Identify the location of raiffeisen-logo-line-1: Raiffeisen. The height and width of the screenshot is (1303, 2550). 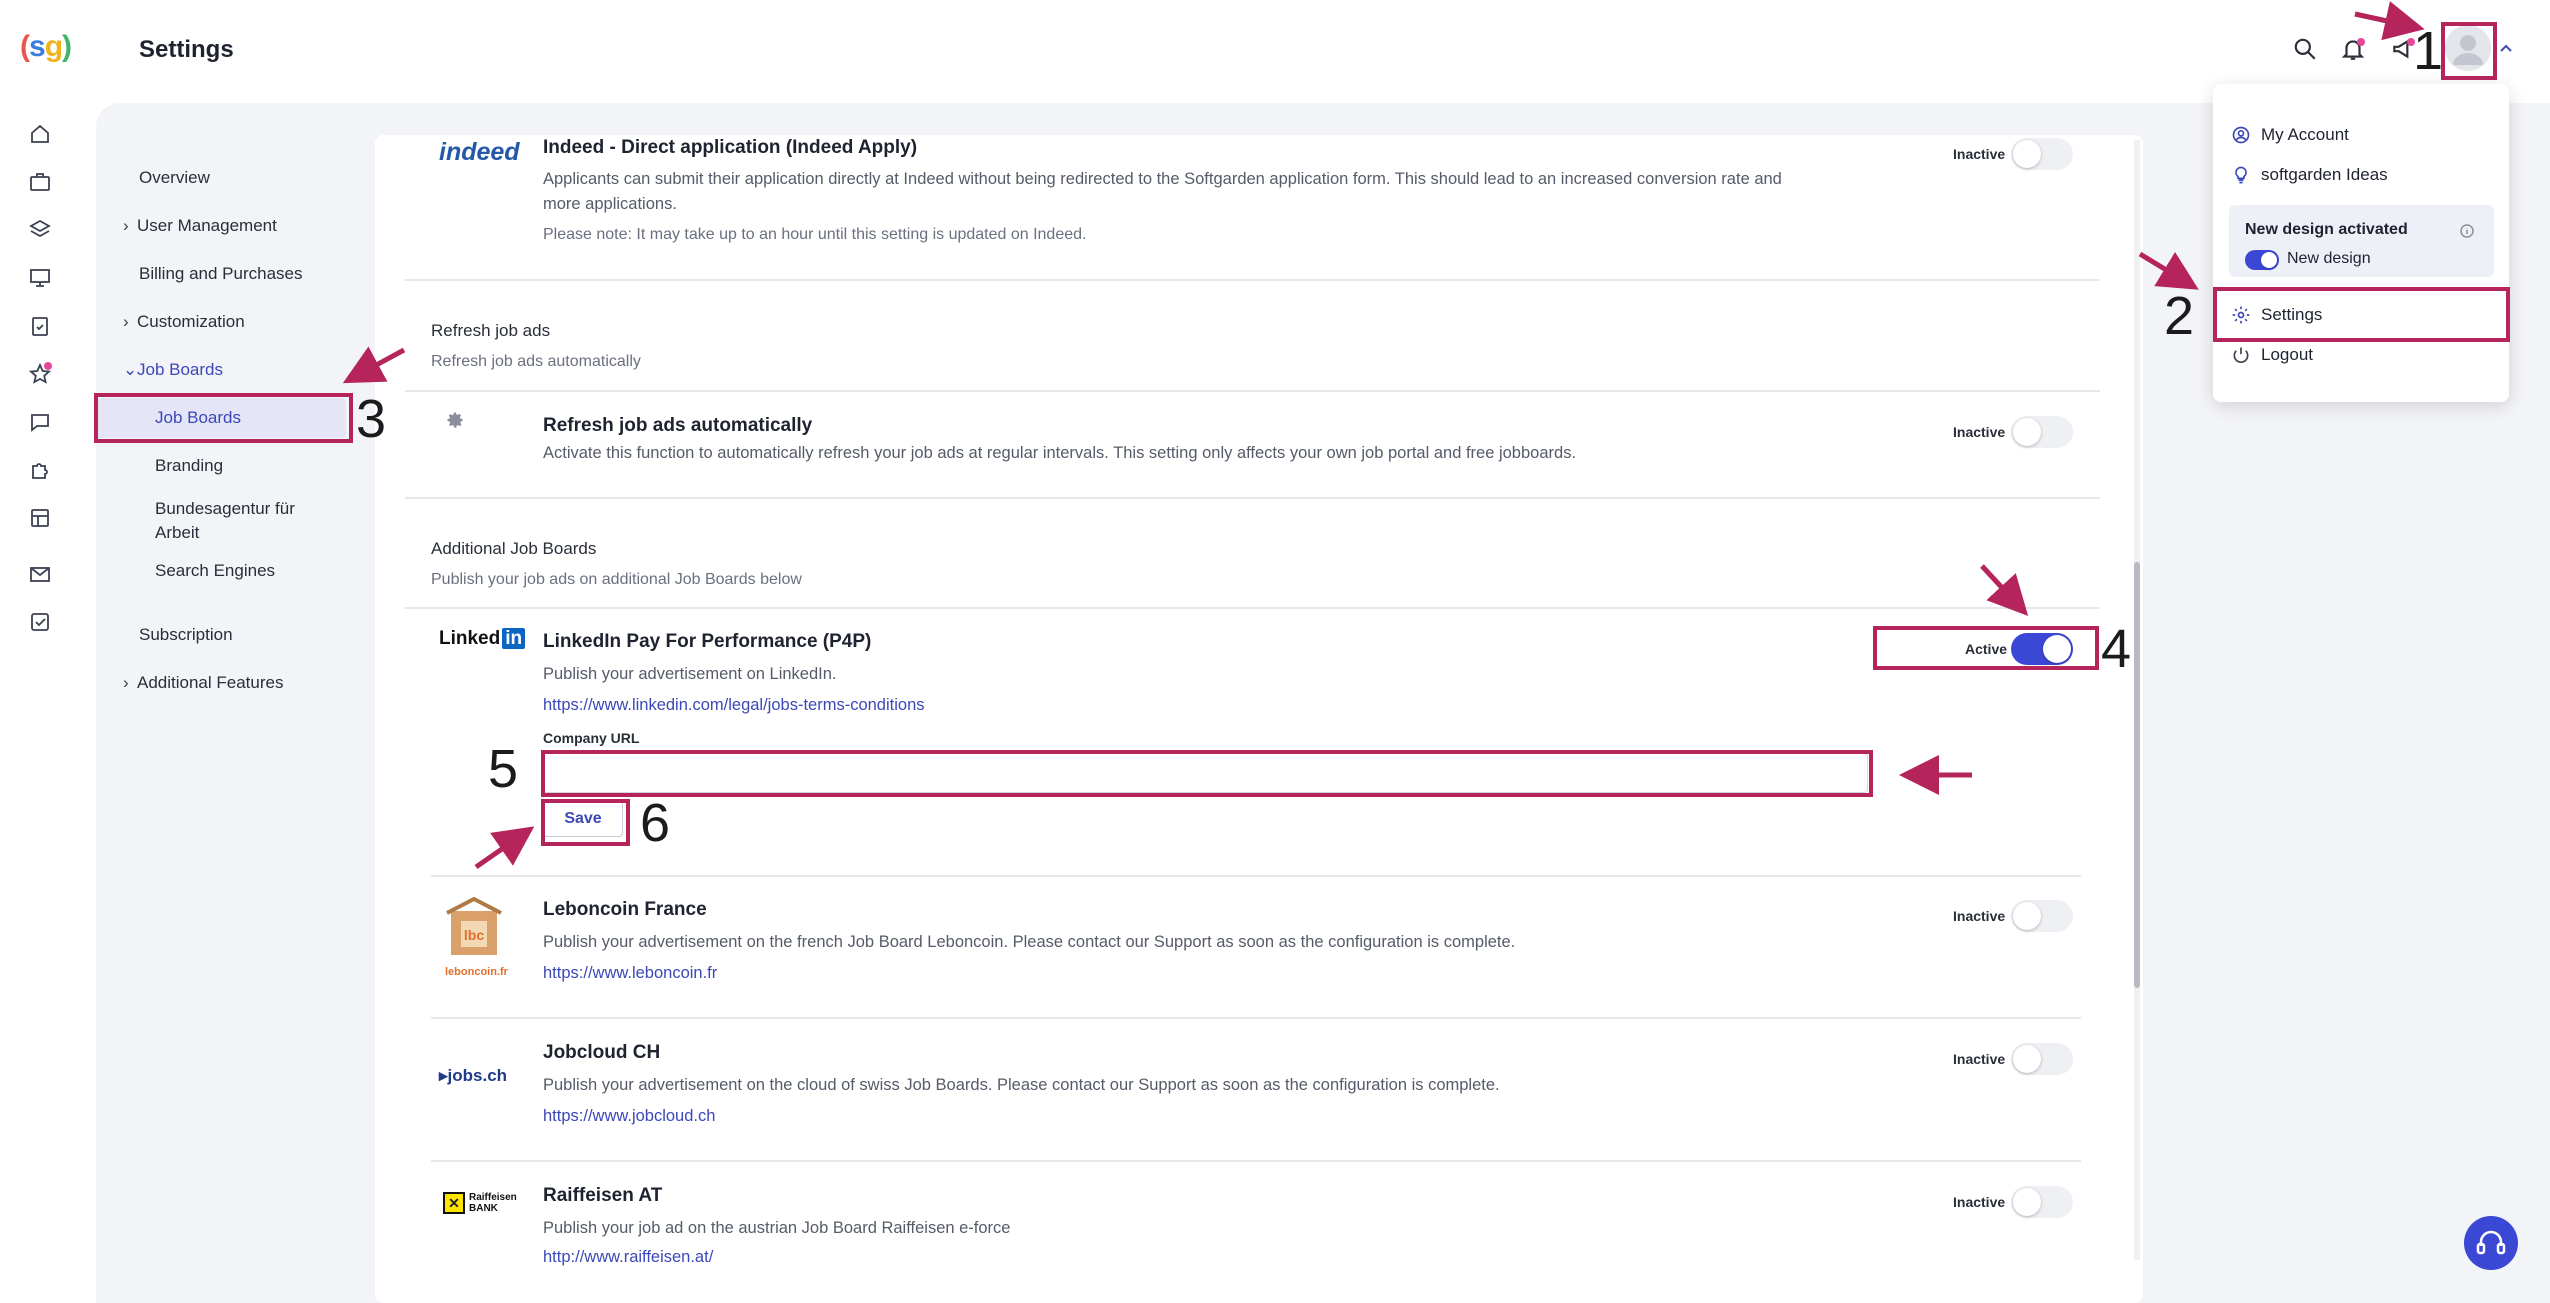
(493, 1197).